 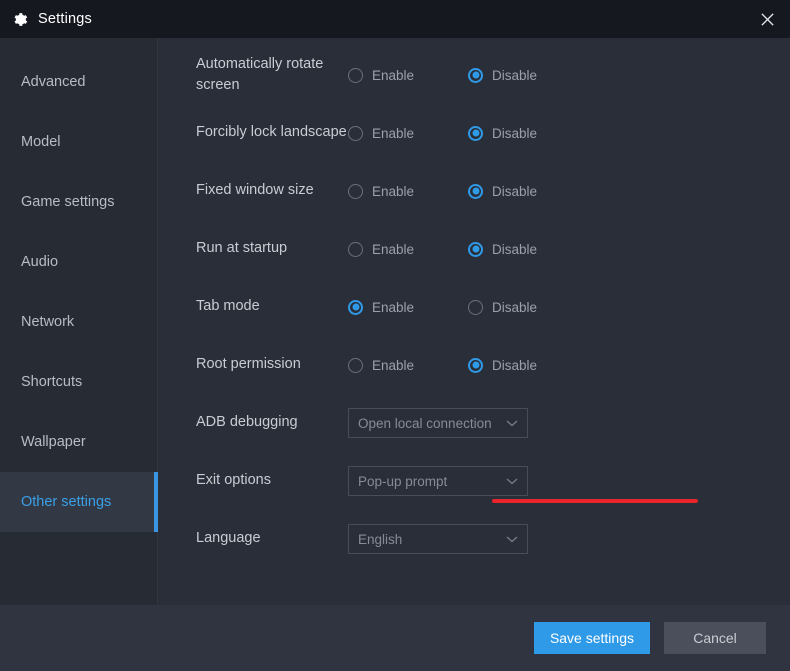 What do you see at coordinates (52, 382) in the screenshot?
I see `sidebar-item-label: Shortcuts` at bounding box center [52, 382].